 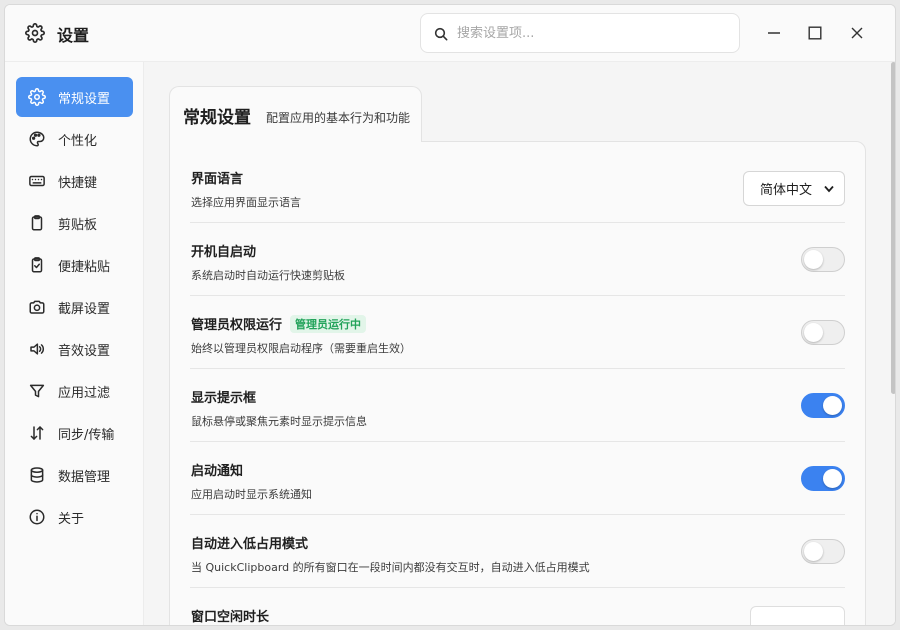 I want to click on sidebar-item-label: 便捷粘贴, so click(x=84, y=267).